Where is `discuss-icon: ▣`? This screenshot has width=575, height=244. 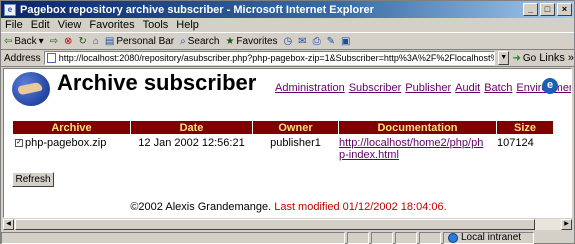 discuss-icon: ▣ is located at coordinates (345, 41).